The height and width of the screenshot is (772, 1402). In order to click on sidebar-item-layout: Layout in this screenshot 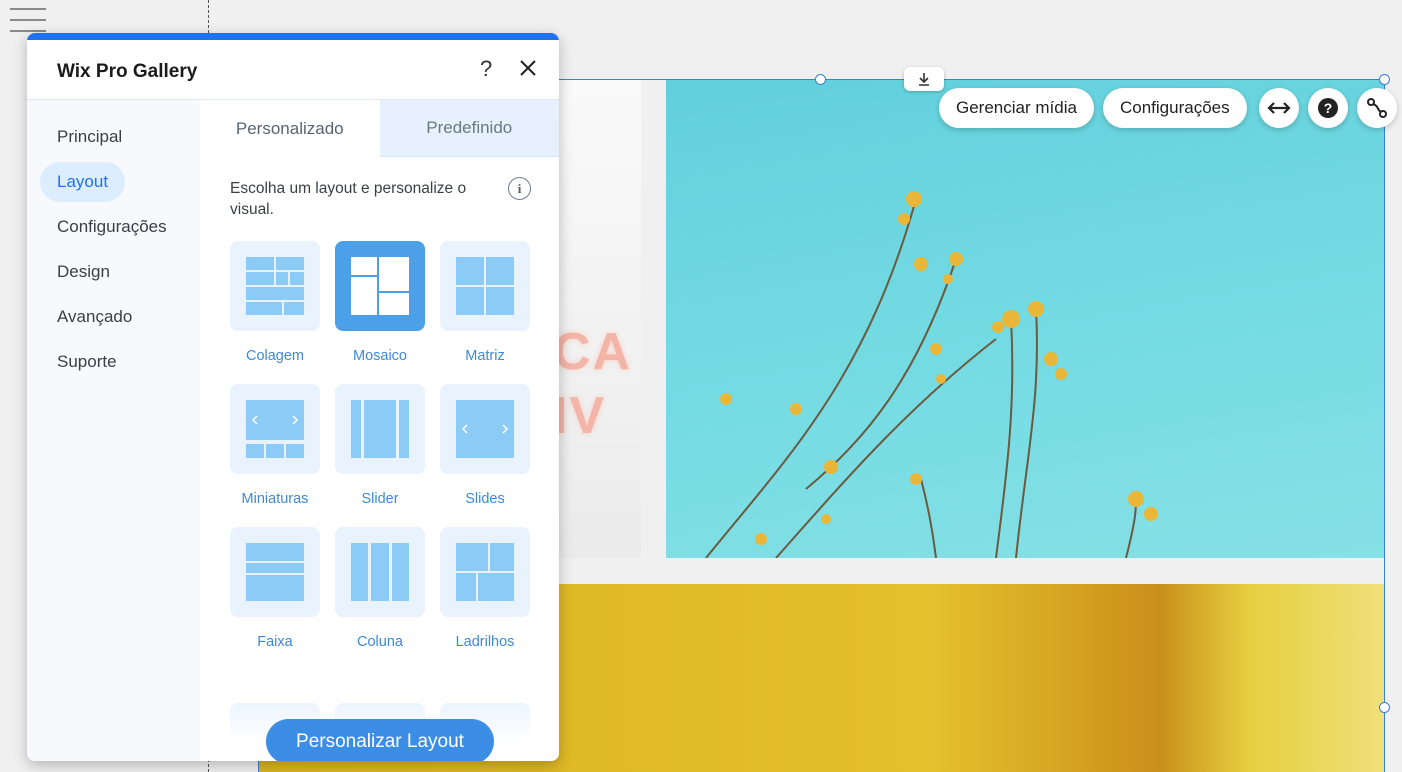, I will do `click(83, 182)`.